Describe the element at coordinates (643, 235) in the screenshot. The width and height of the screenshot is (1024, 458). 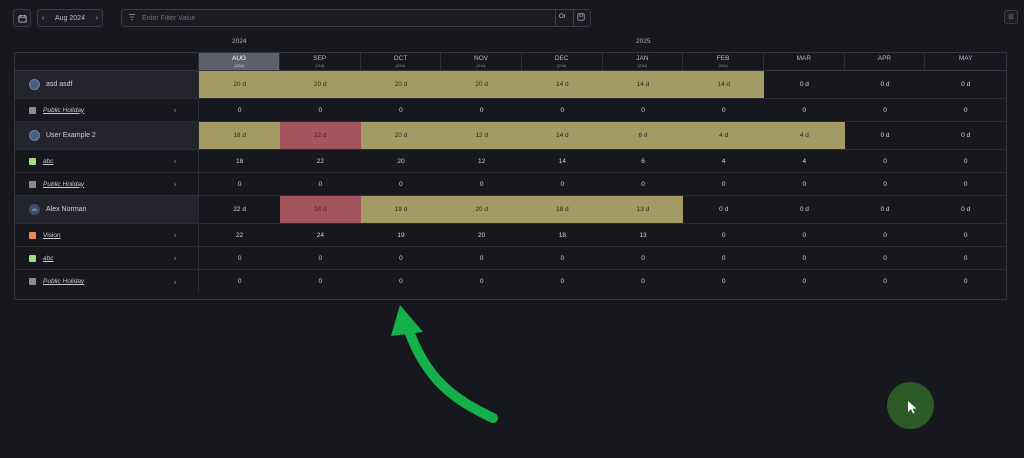
I see `allocation-cell: 13` at that location.